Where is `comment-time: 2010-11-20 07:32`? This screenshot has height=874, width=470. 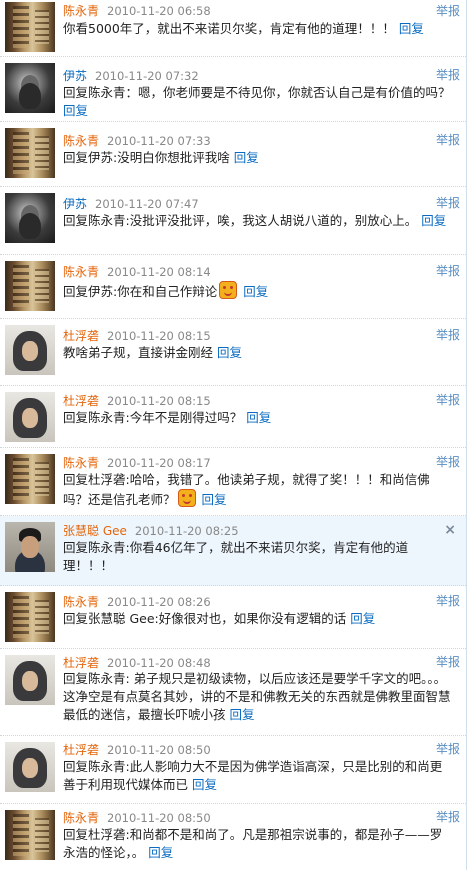
comment-time: 2010-11-20 07:32 is located at coordinates (147, 76).